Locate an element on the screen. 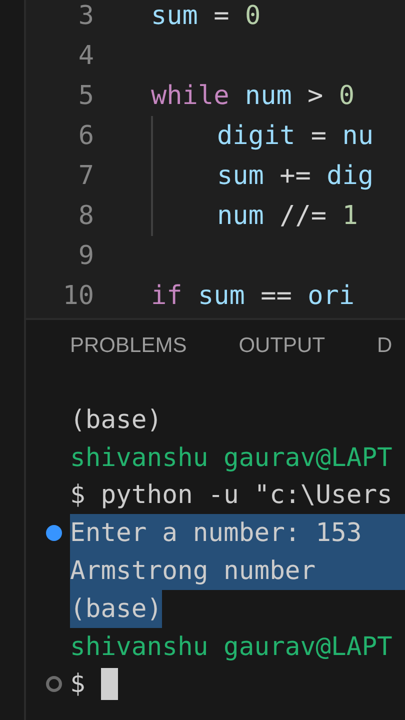 The image size is (405, 720). code-line: digit = nu is located at coordinates (295, 136).